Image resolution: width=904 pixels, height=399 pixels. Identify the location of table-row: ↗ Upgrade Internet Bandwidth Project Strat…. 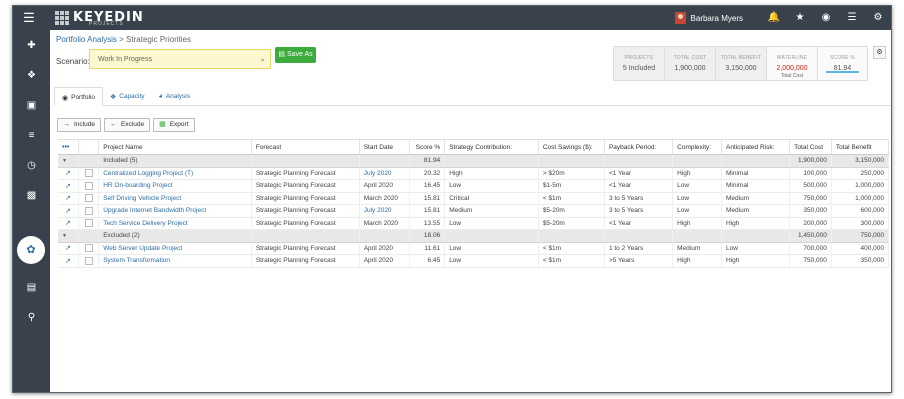
(474, 211).